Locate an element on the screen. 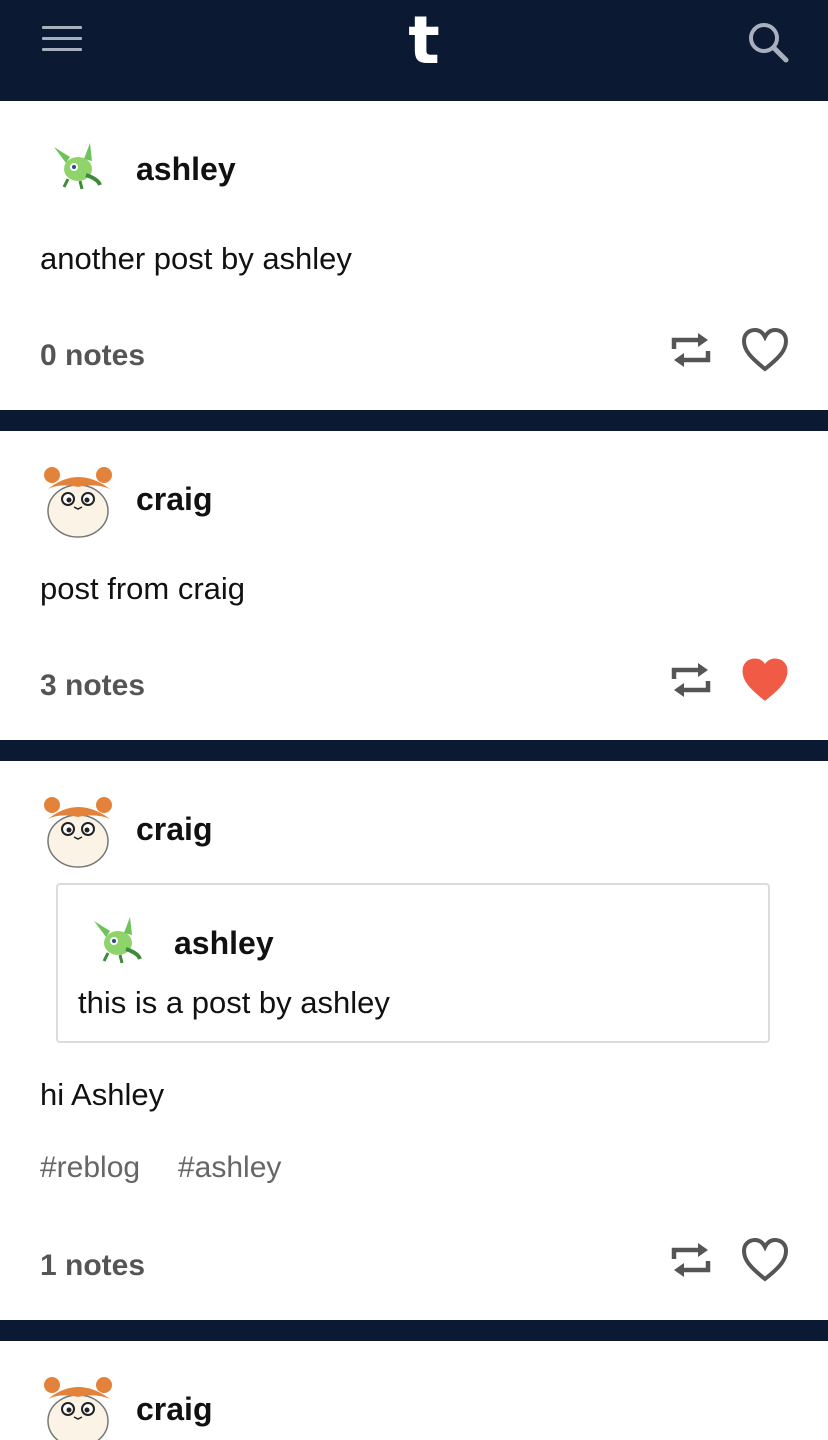 This screenshot has width=828, height=1440. post-card: craig is located at coordinates (414, 1390).